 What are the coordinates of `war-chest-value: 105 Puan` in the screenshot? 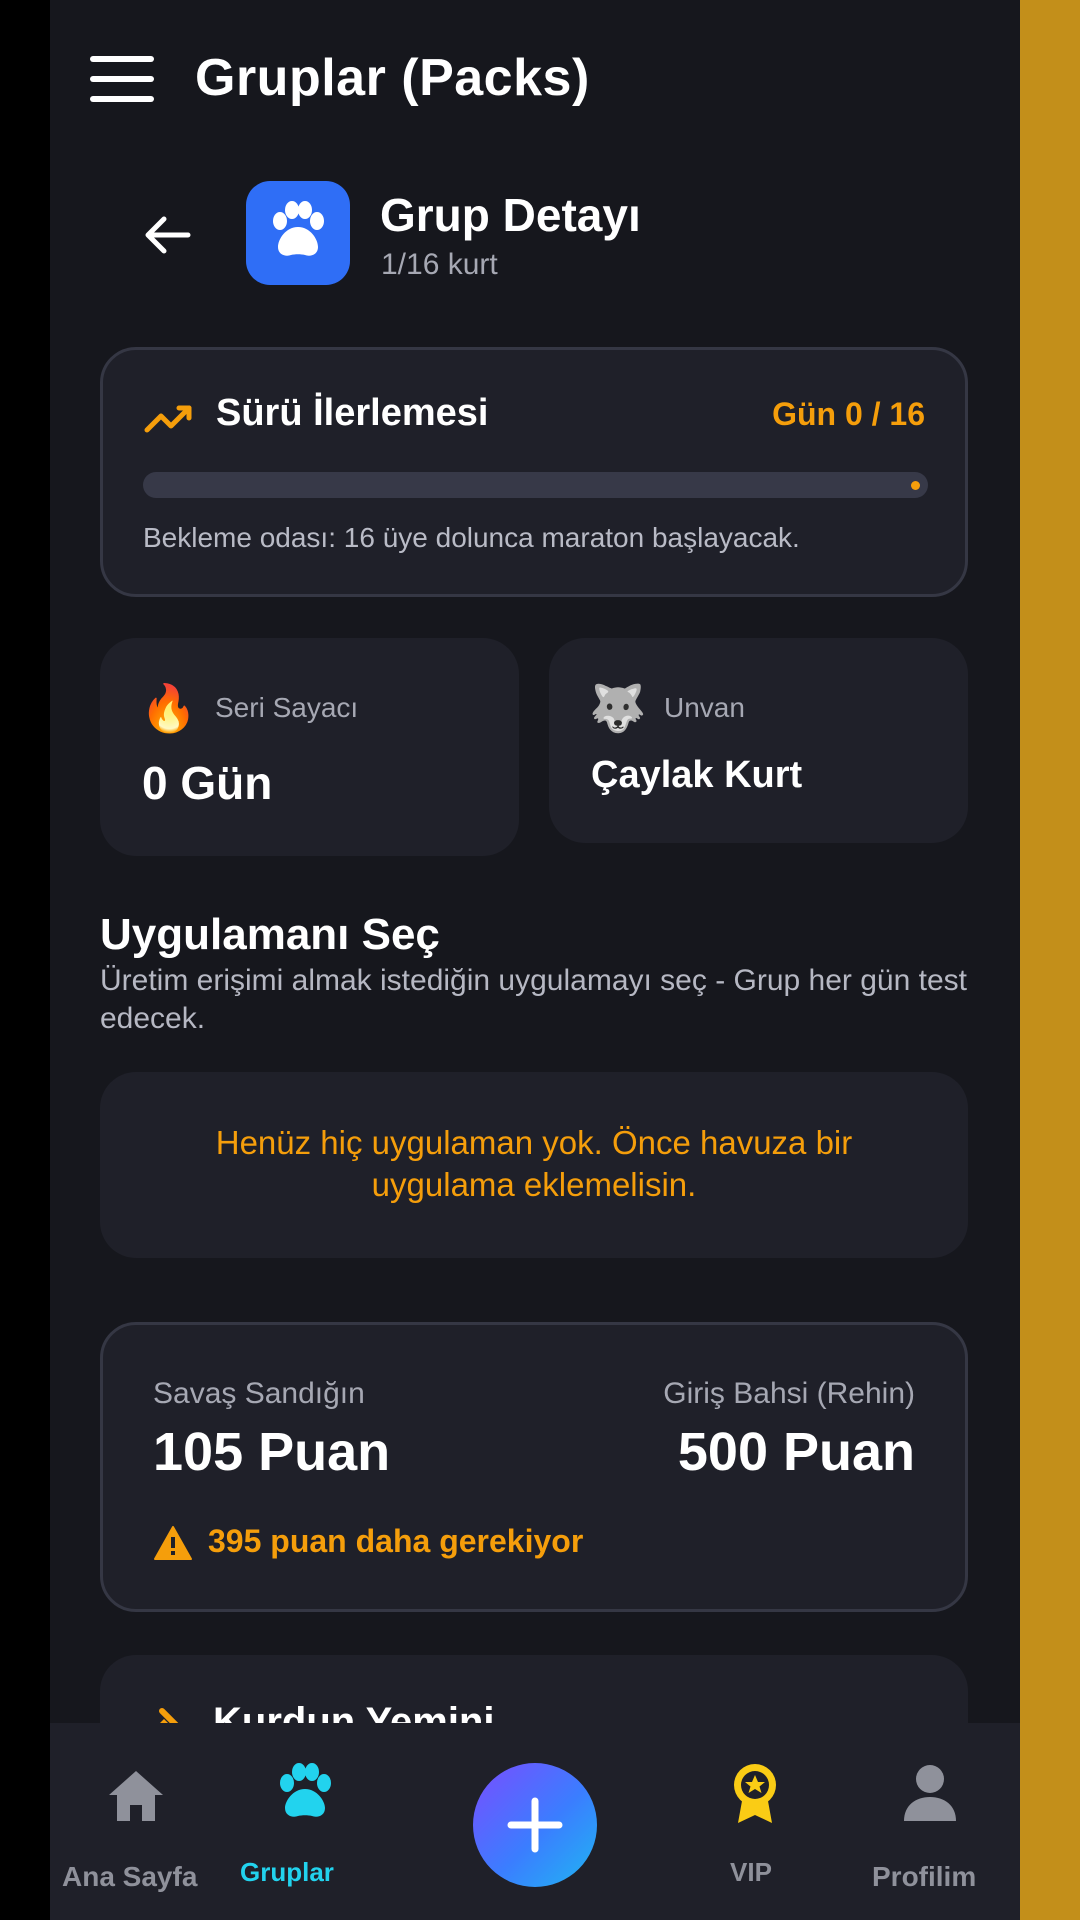 It's located at (272, 1452).